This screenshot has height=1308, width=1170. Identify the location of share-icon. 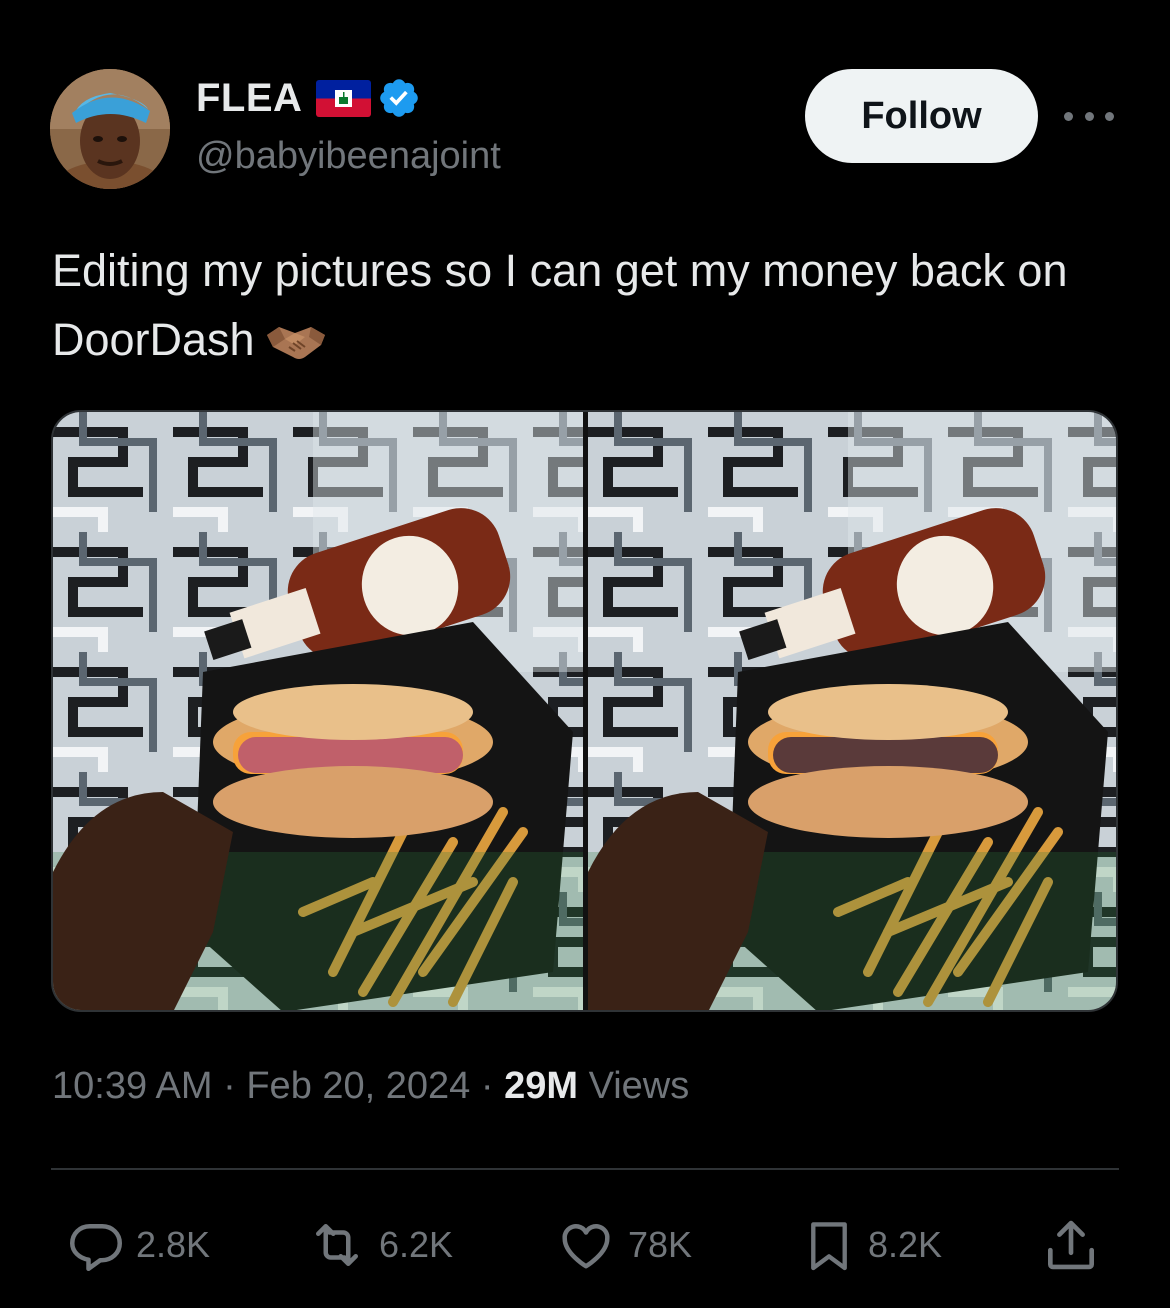
(1071, 1245).